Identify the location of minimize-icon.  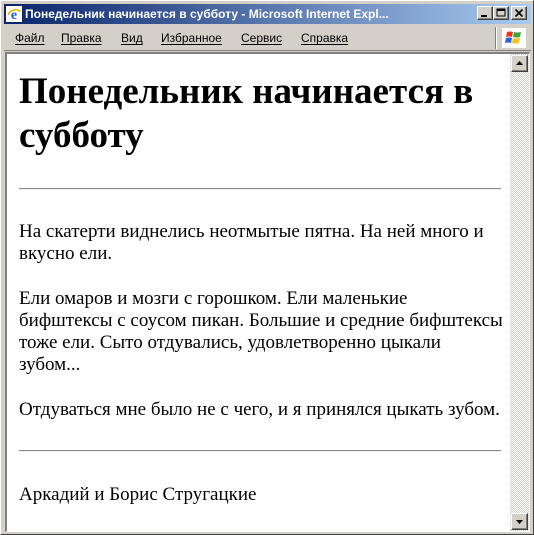
(484, 16).